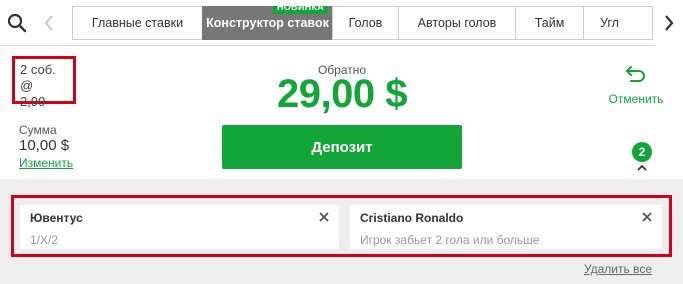  I want to click on tab-label: Голов, so click(365, 23).